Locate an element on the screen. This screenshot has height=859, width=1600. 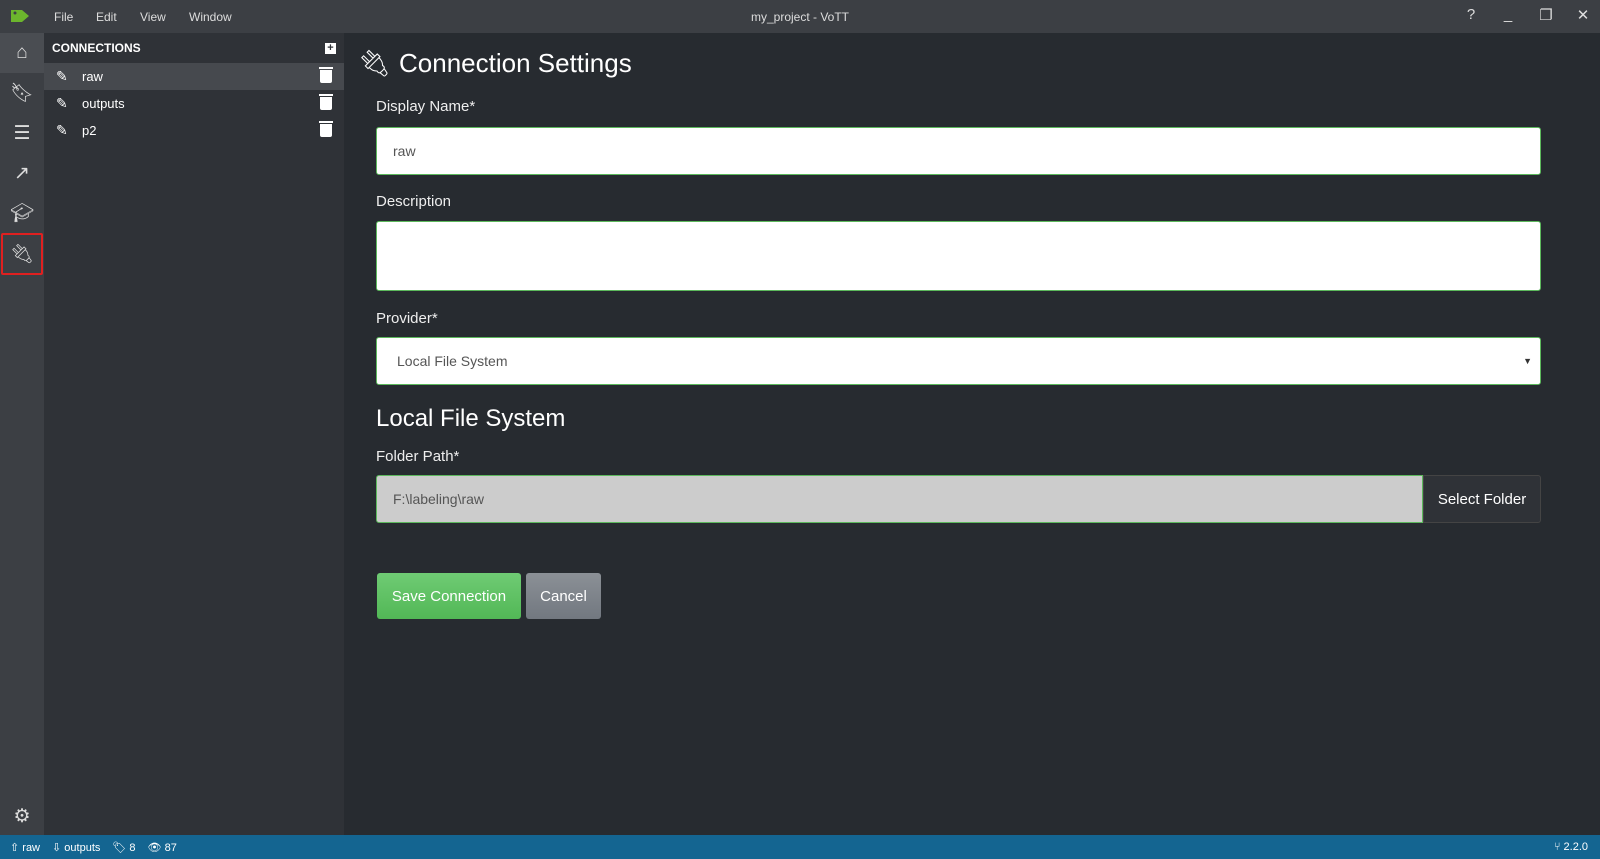
visited-count: 👁︎ 87 is located at coordinates (162, 847).